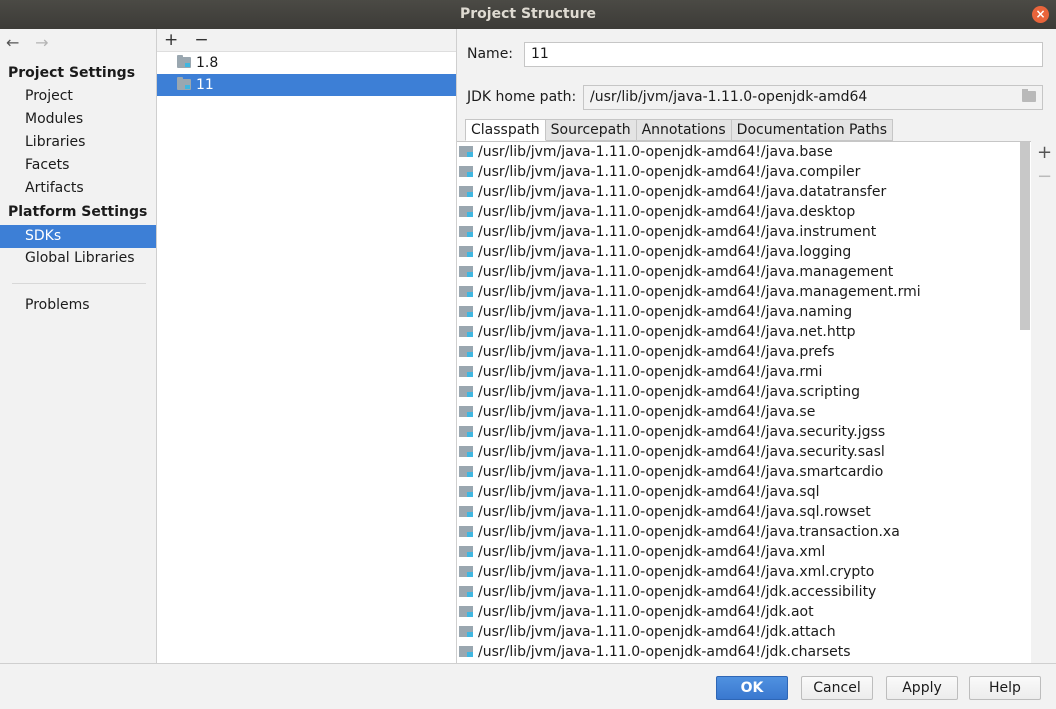 This screenshot has width=1056, height=709. Describe the element at coordinates (306, 85) in the screenshot. I see `sdk-list-item-selected: 11` at that location.